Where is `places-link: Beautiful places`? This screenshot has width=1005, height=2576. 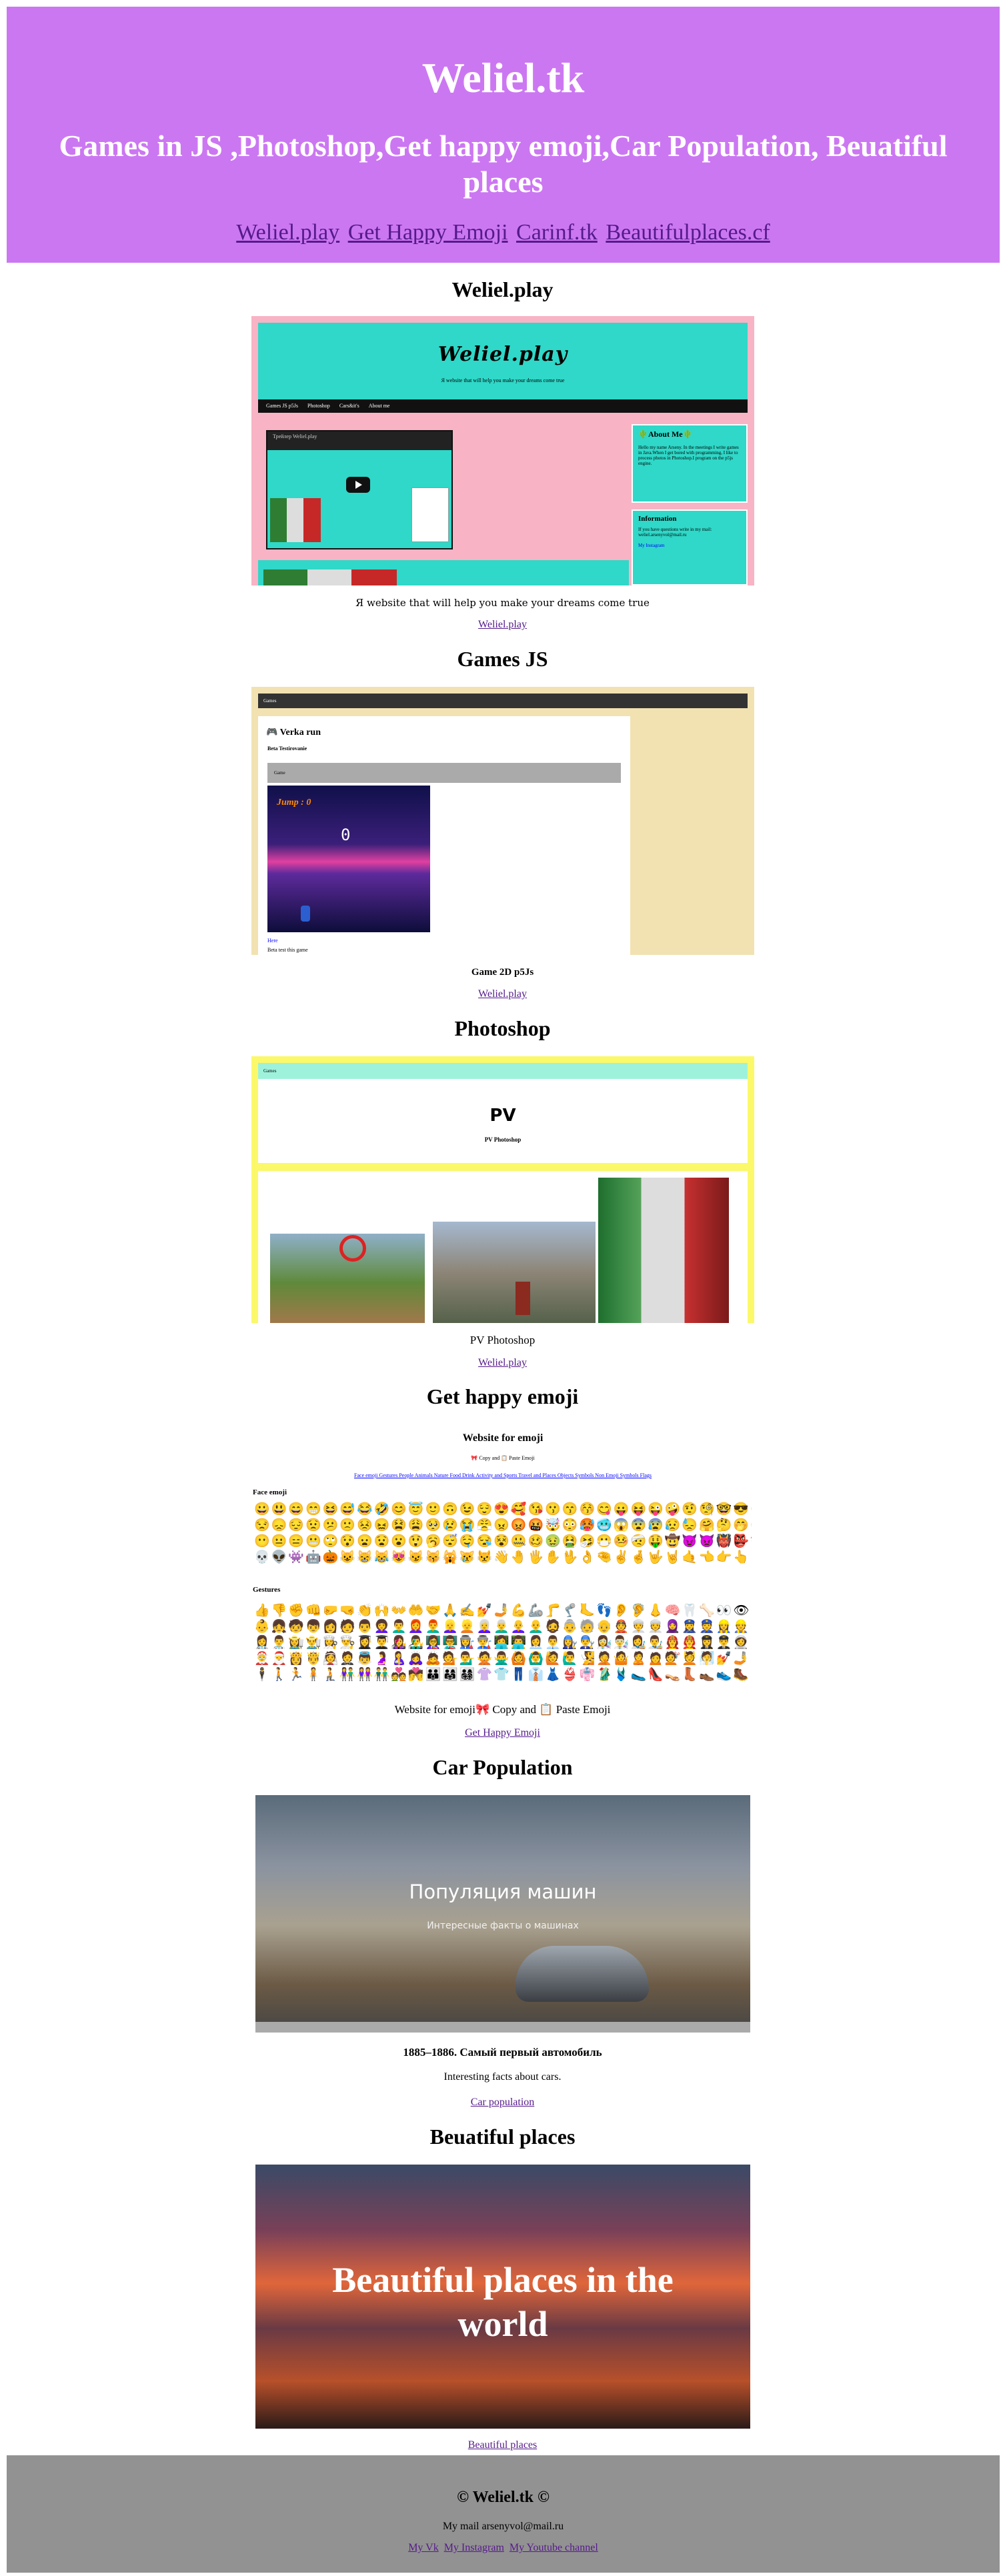 places-link: Beautiful places is located at coordinates (503, 2445).